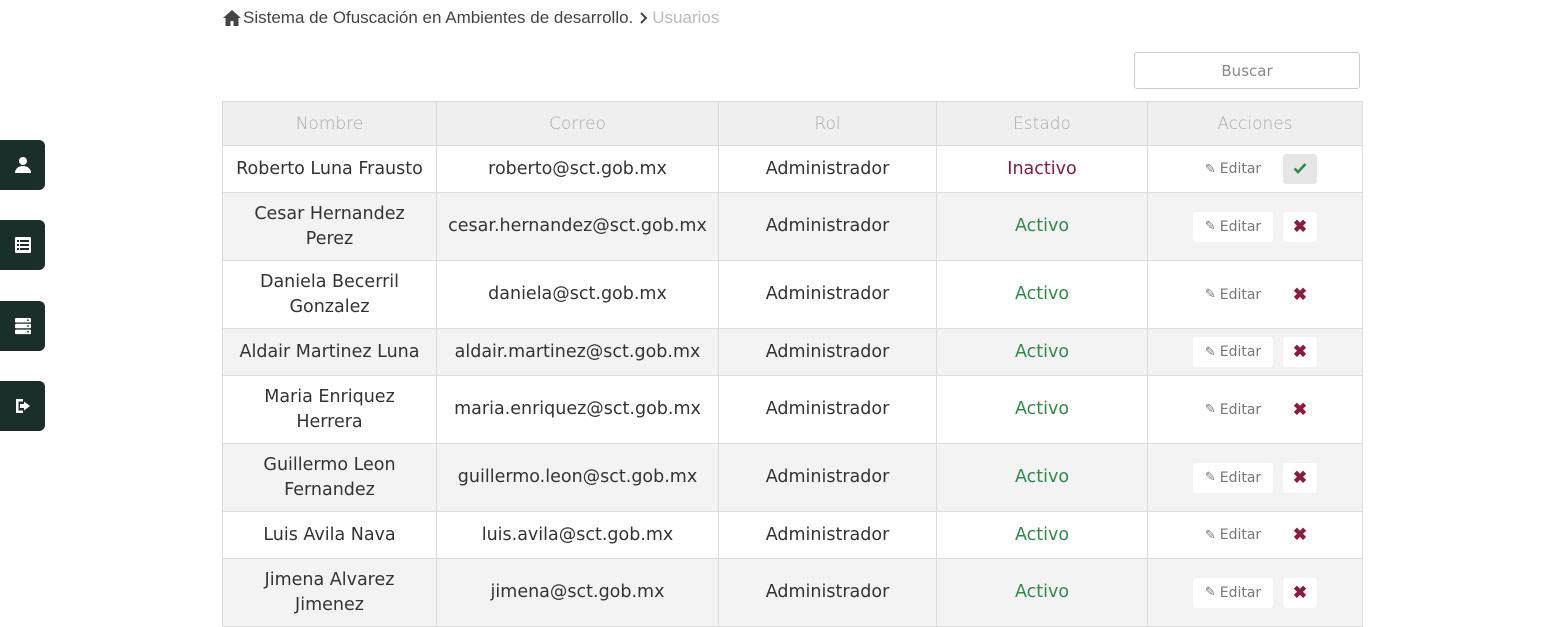 The image size is (1552, 627). What do you see at coordinates (577, 535) in the screenshot?
I see `cell-email: luis.avila@sct.gob.mx` at bounding box center [577, 535].